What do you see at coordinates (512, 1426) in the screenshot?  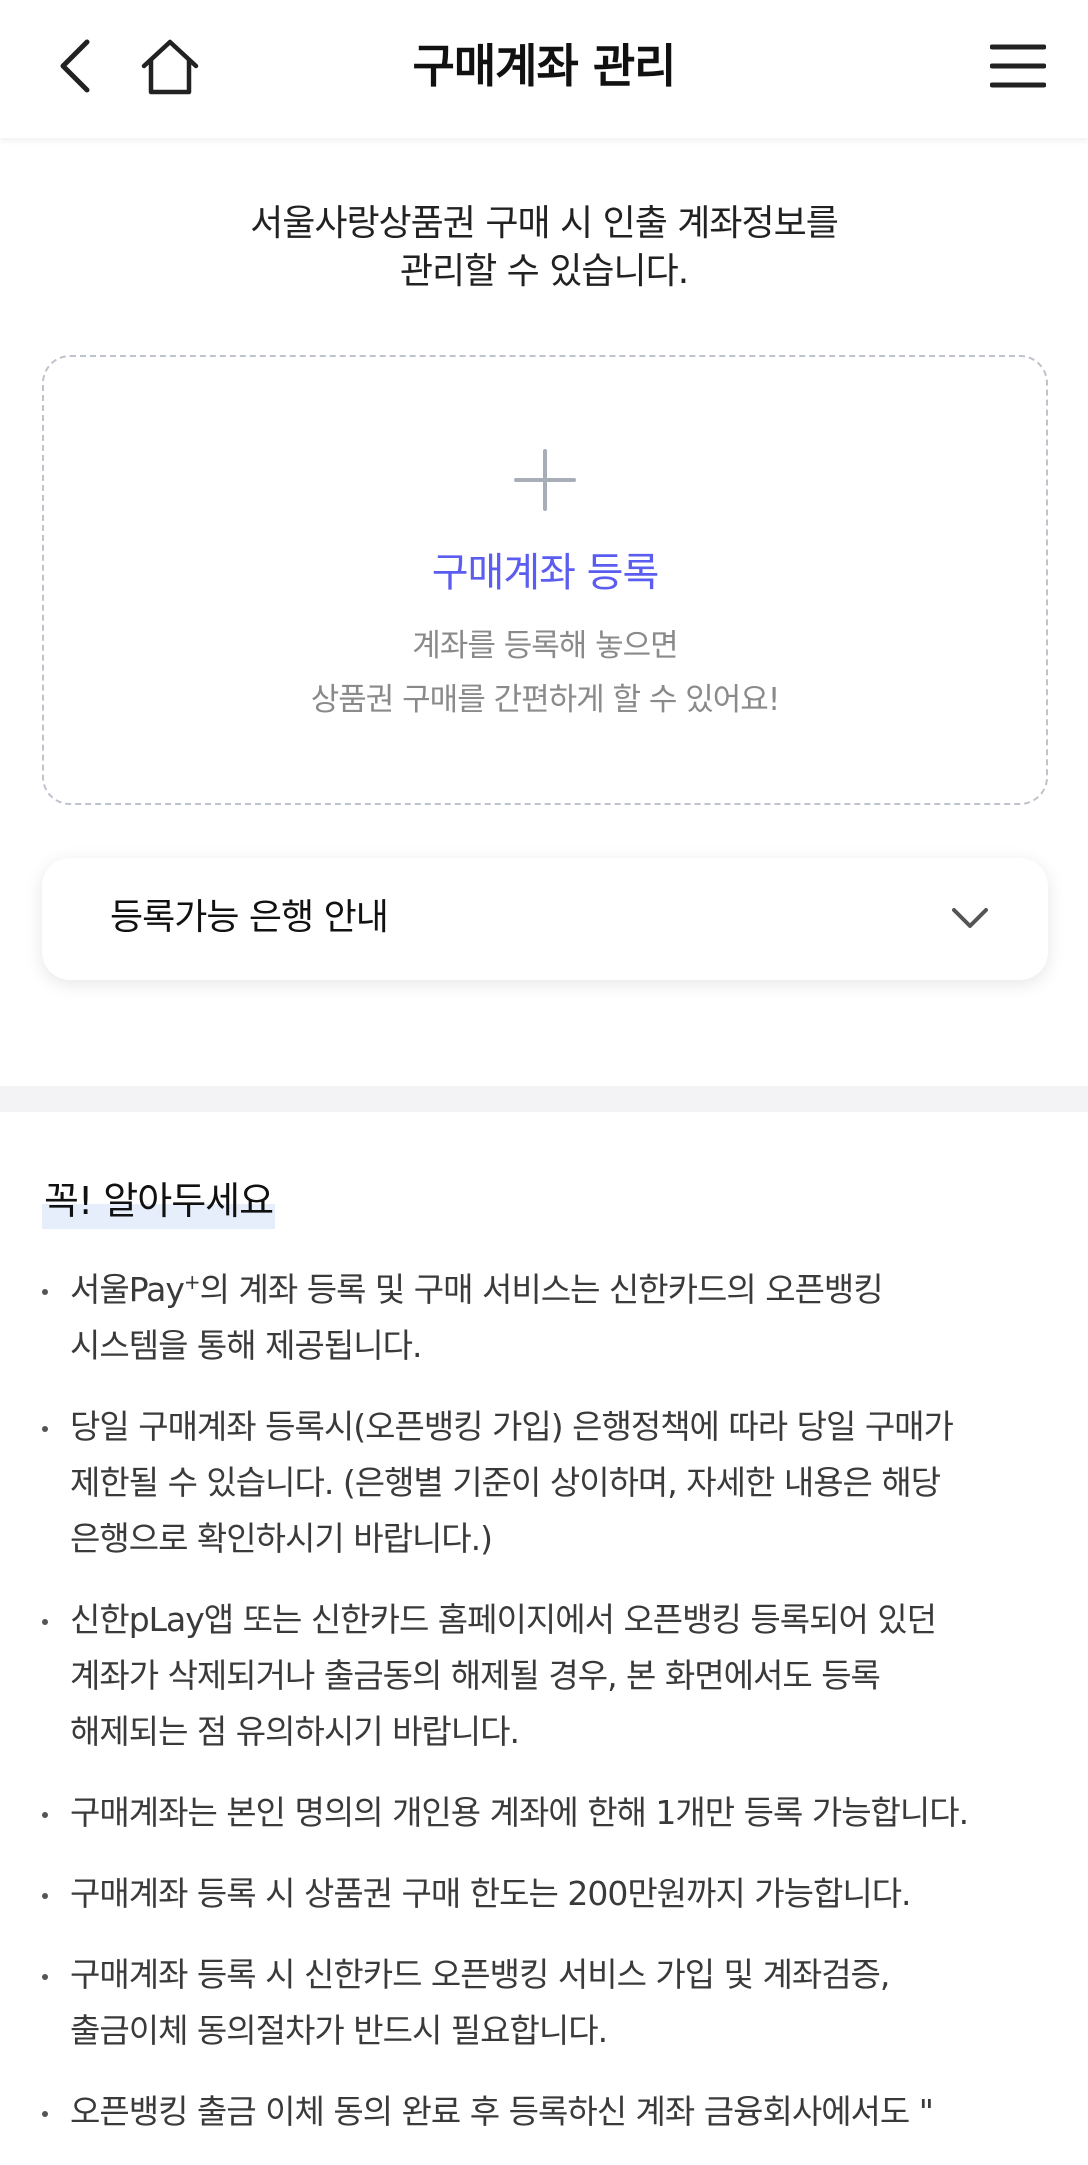 I see `notice-text: 당일 구매계좌 등록시(오픈뱅킹 가입) 은행정책에 따라 당일 구매가` at bounding box center [512, 1426].